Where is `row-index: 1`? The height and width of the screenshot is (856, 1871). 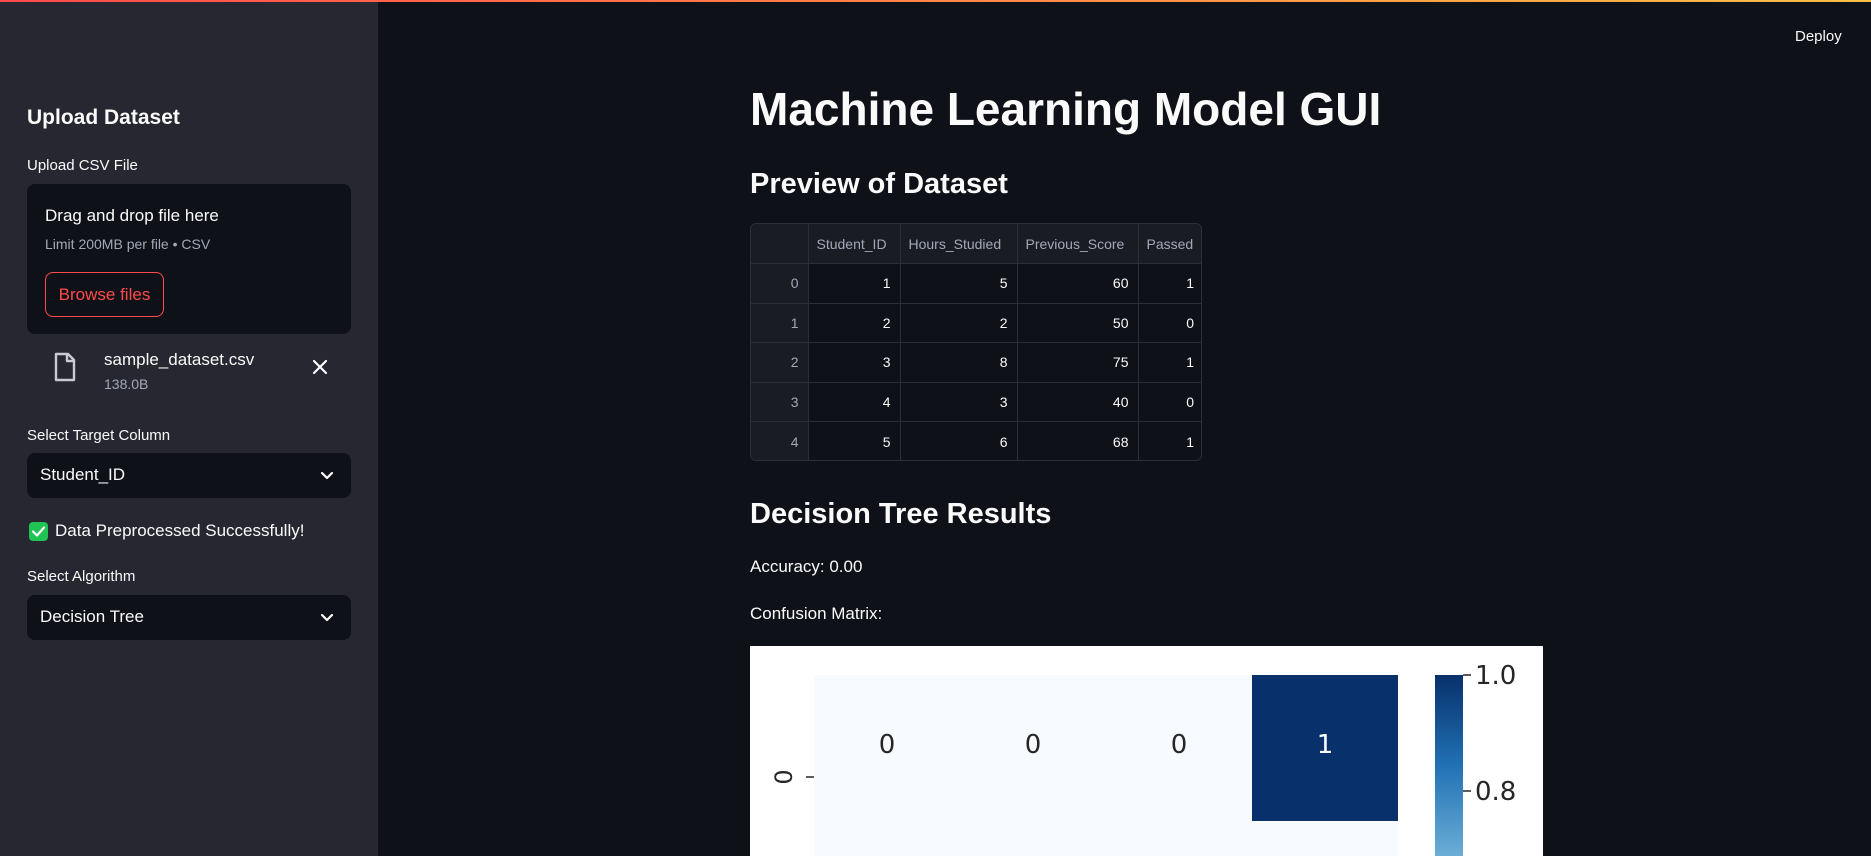
row-index: 1 is located at coordinates (780, 323).